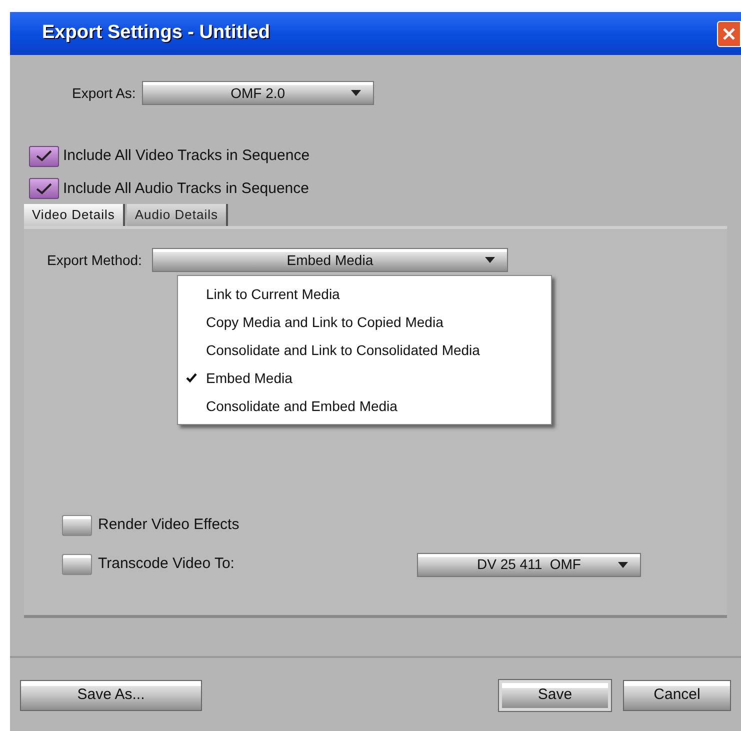  What do you see at coordinates (529, 564) in the screenshot?
I see `transcode-dropdown: DV 25 411 OMF` at bounding box center [529, 564].